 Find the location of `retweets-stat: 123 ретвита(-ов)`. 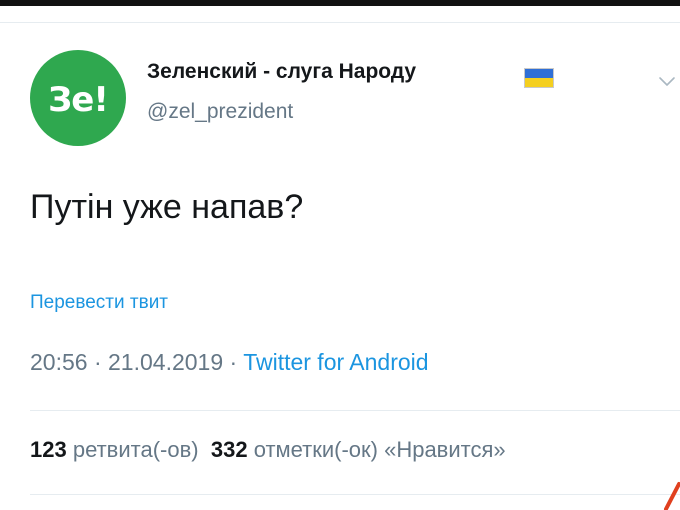

retweets-stat: 123 ретвита(-ов) is located at coordinates (114, 449).